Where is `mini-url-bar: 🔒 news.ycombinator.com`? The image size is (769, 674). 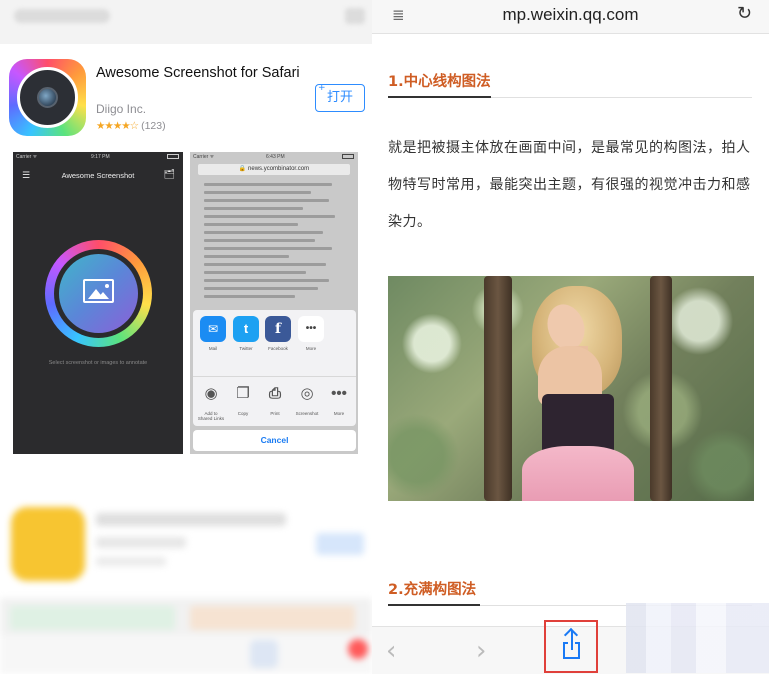
mini-url-bar: 🔒 news.ycombinator.com is located at coordinates (274, 169).